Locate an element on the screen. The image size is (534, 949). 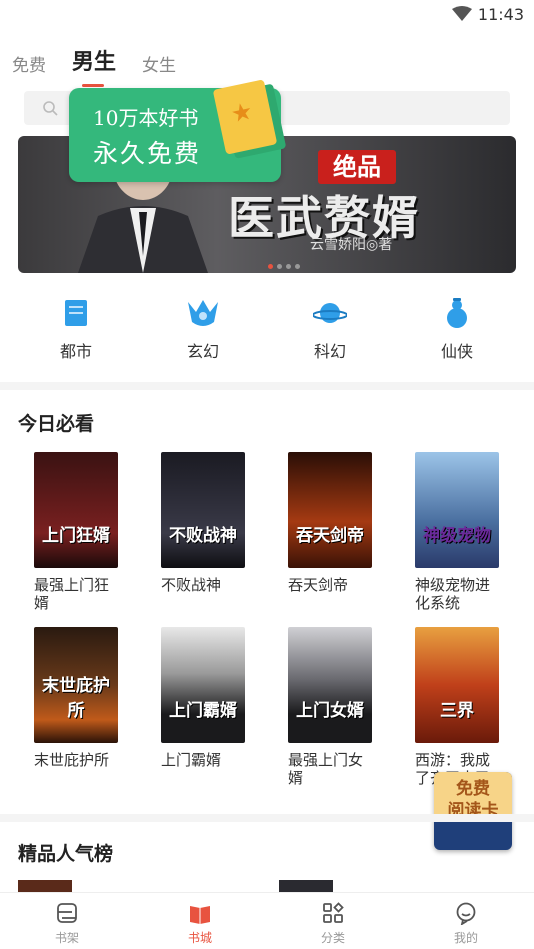
book-card: 末世庇护所 末世庇护所 is located at coordinates (81, 698).